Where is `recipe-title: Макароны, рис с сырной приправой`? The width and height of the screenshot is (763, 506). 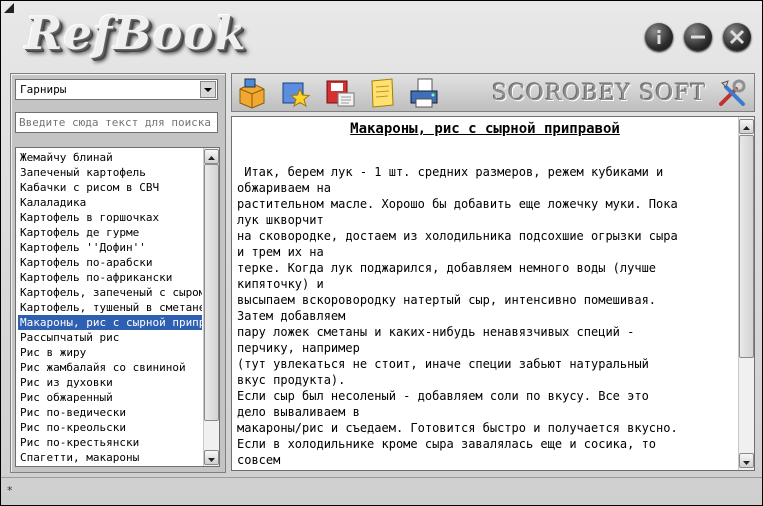 recipe-title: Макароны, рис с сырной приправой is located at coordinates (485, 129).